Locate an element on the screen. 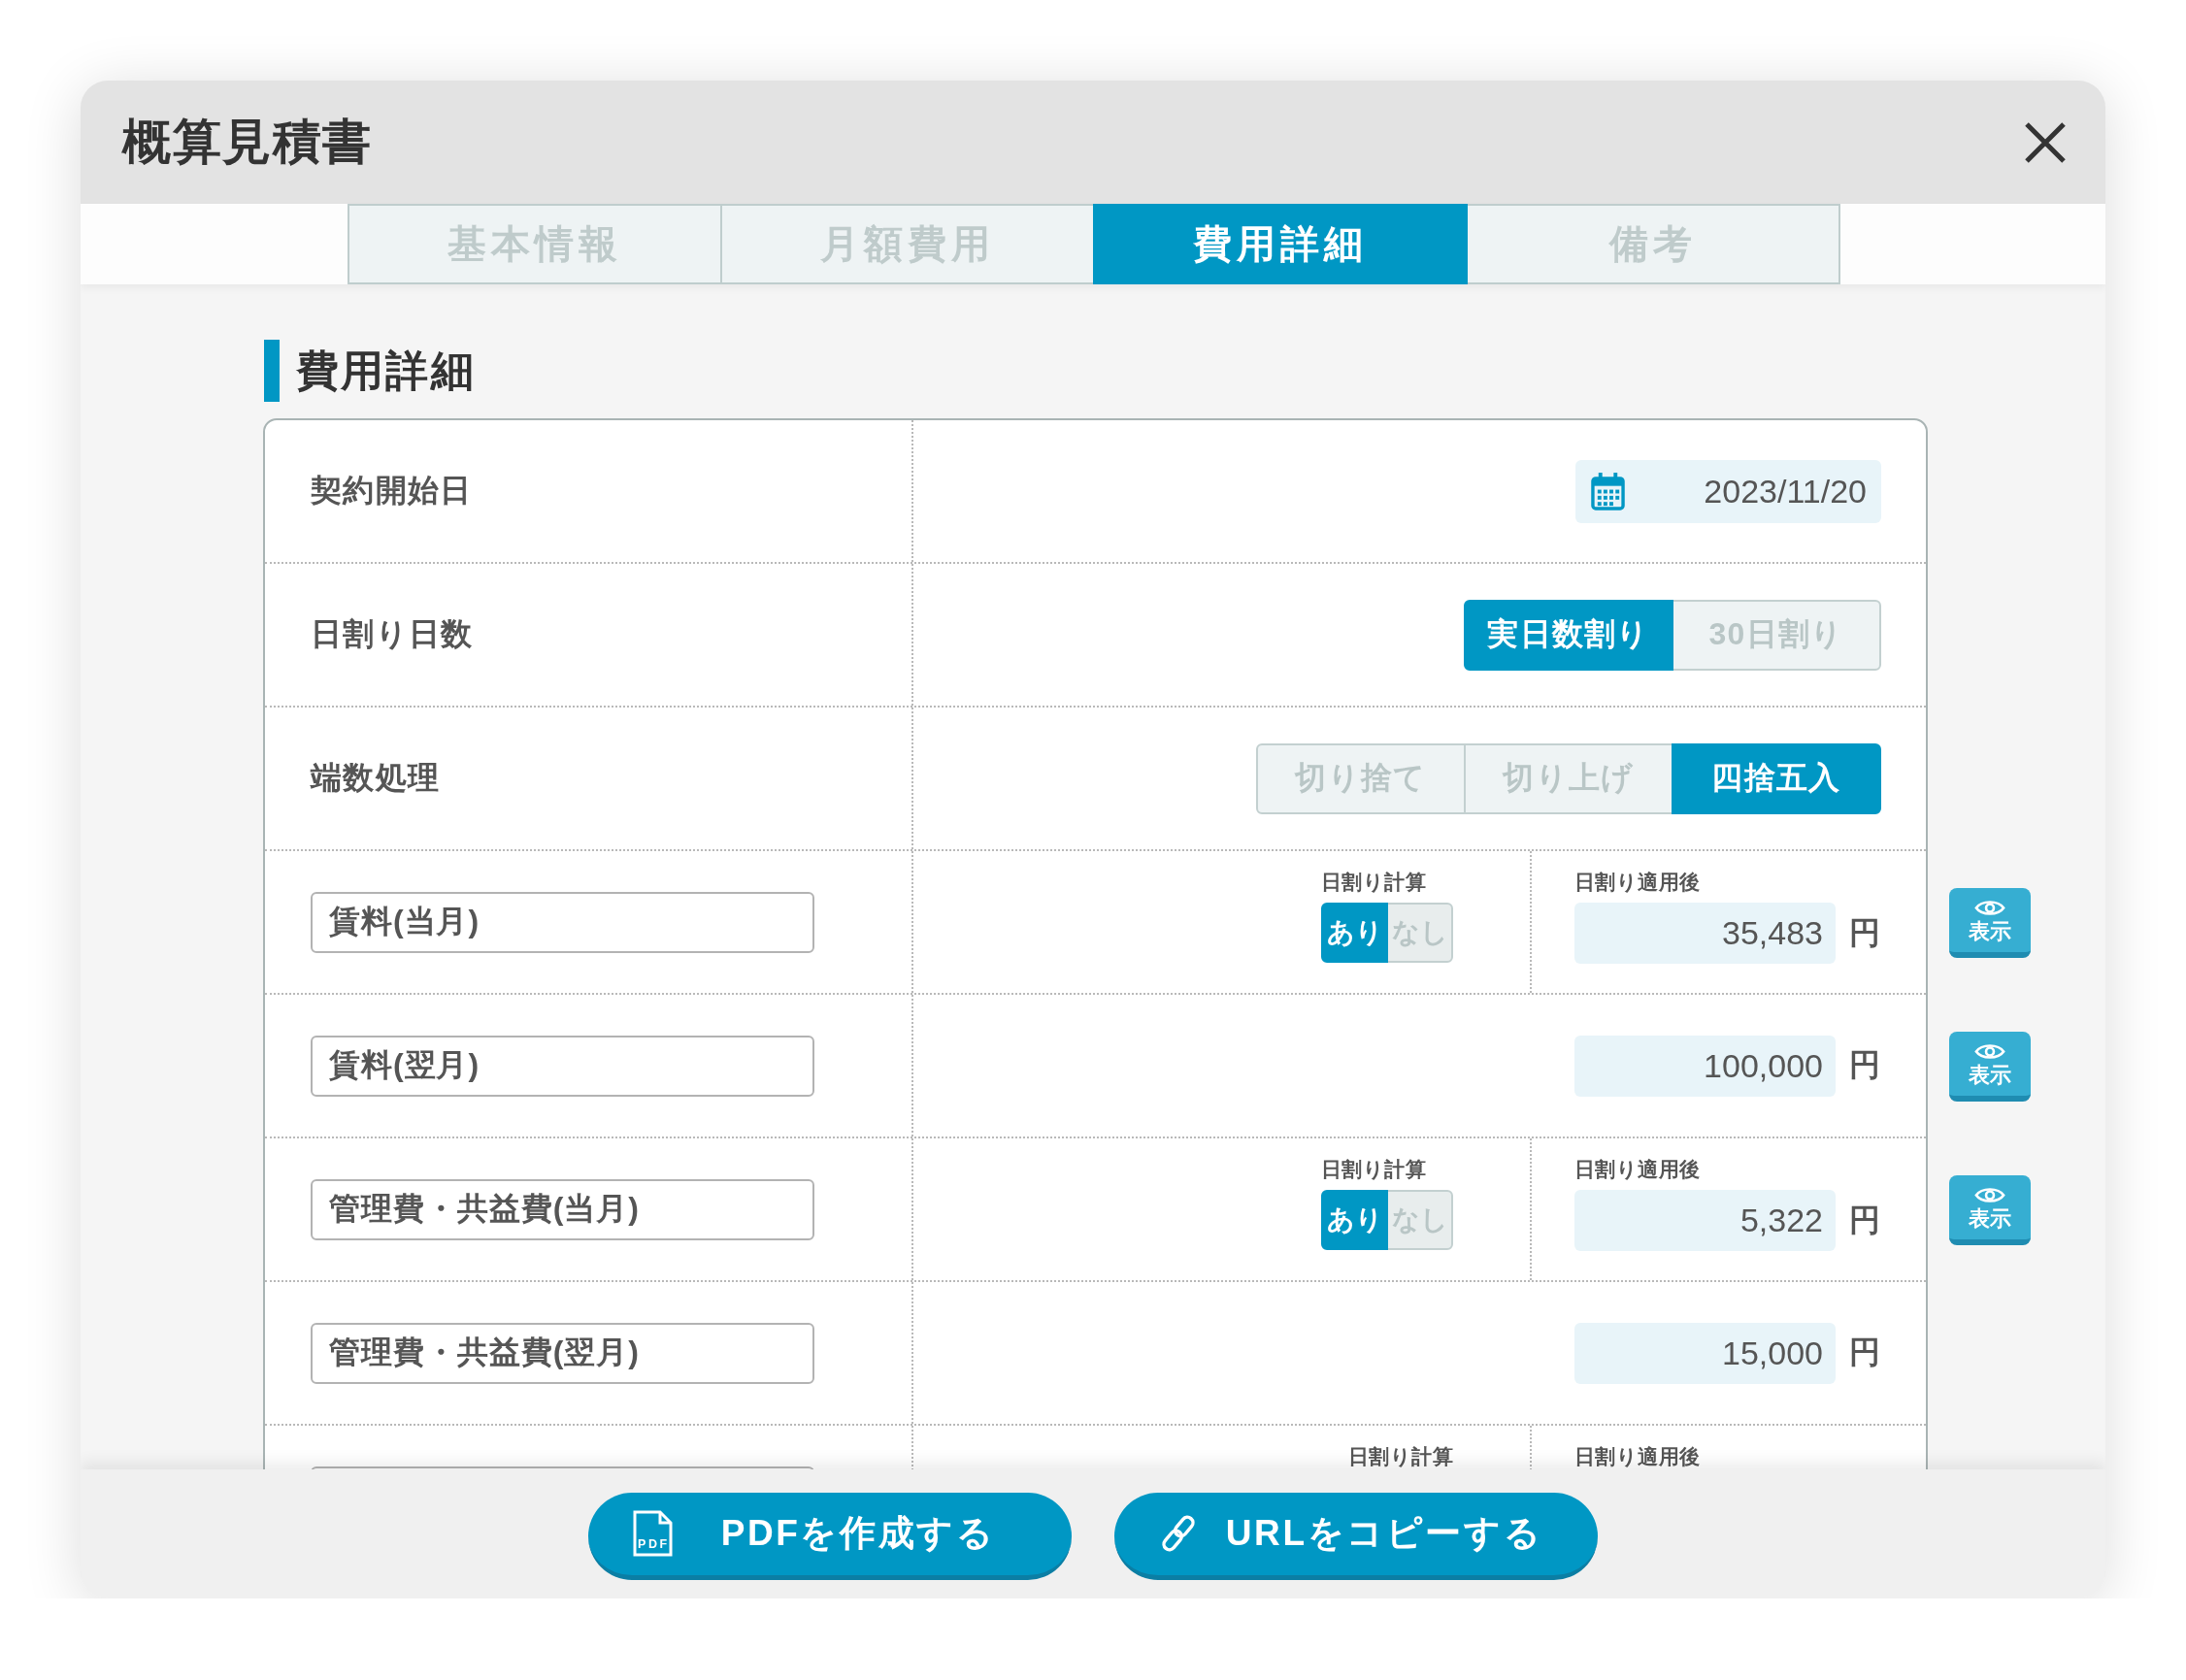 This screenshot has width=2186, height=1680. segment-option: 四捨五入 is located at coordinates (1777, 778).